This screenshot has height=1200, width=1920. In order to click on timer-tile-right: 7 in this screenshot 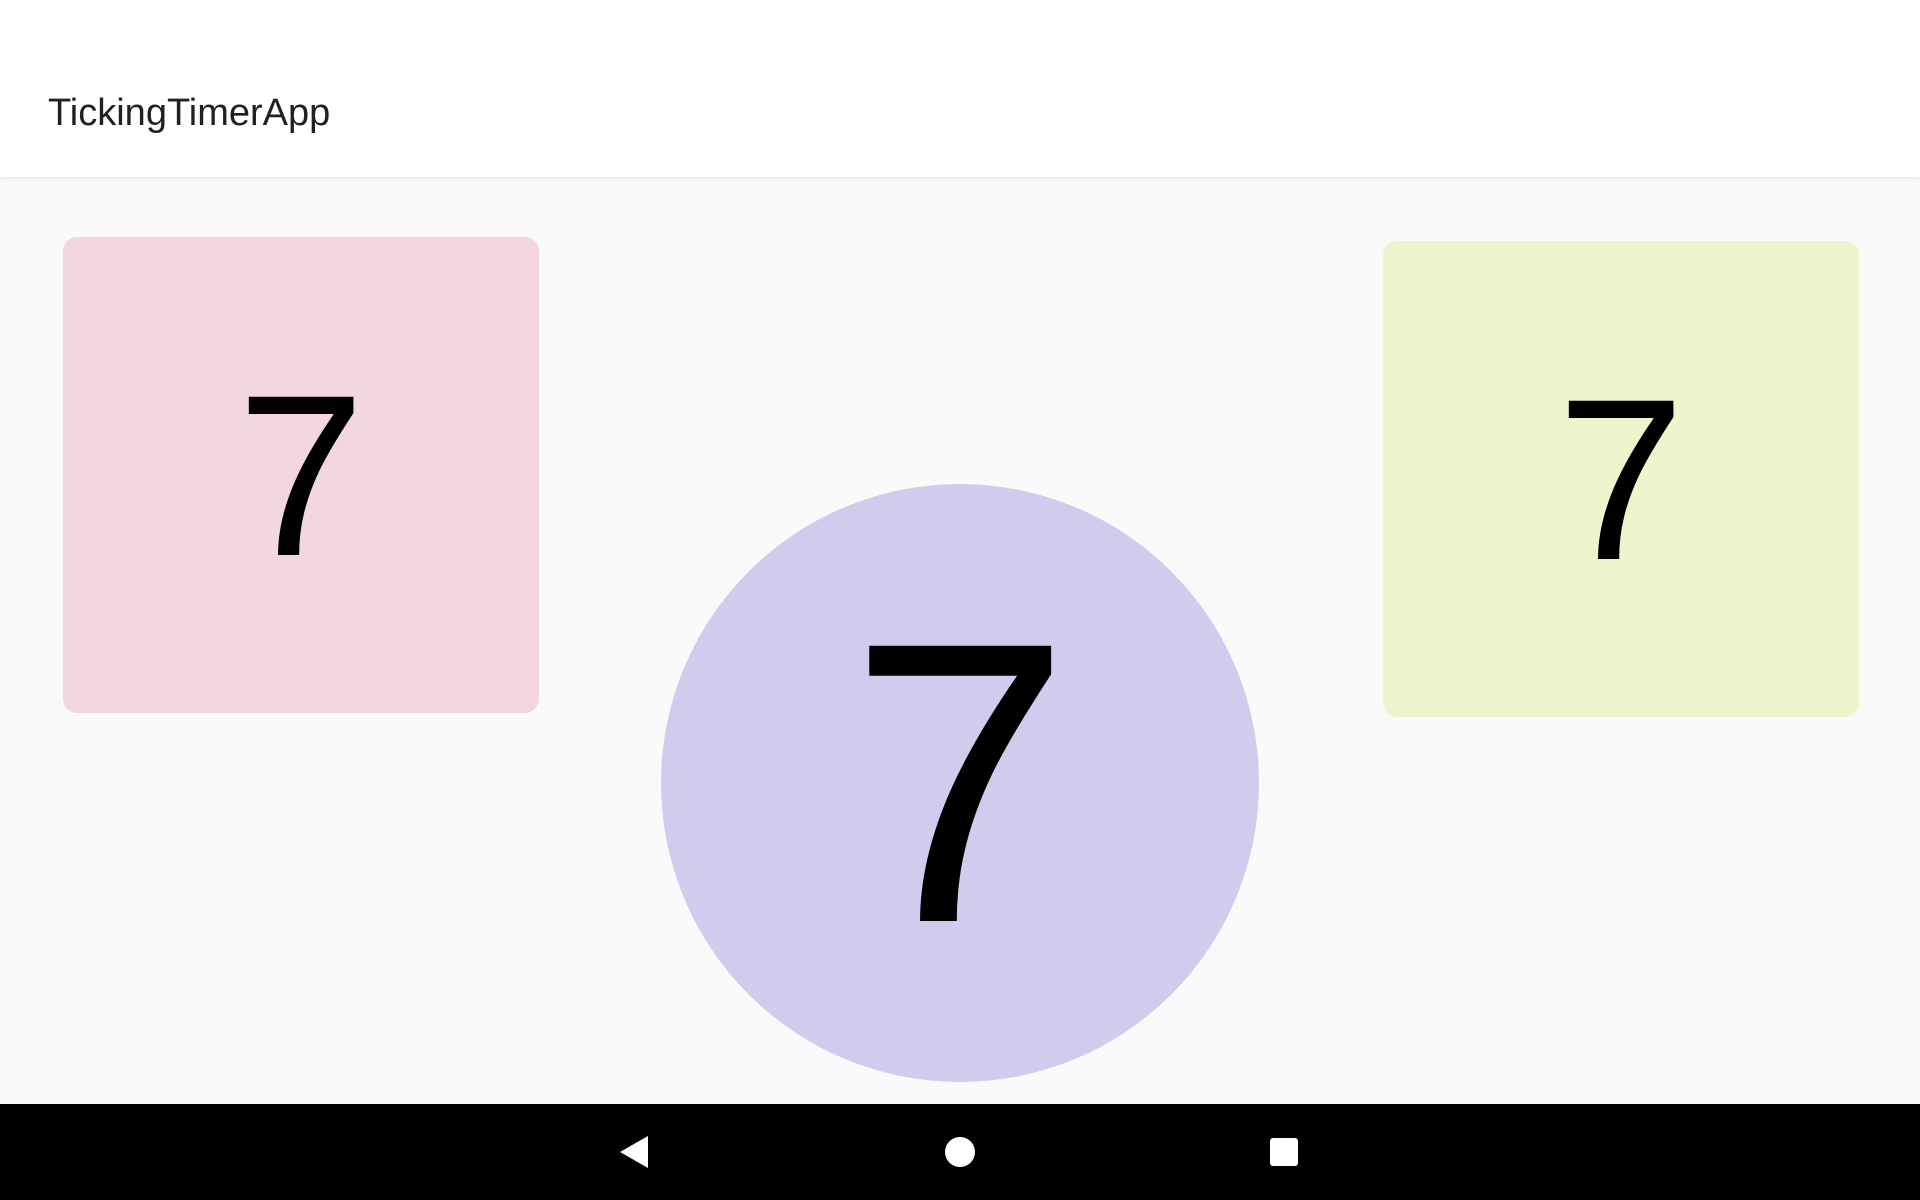, I will do `click(1621, 479)`.